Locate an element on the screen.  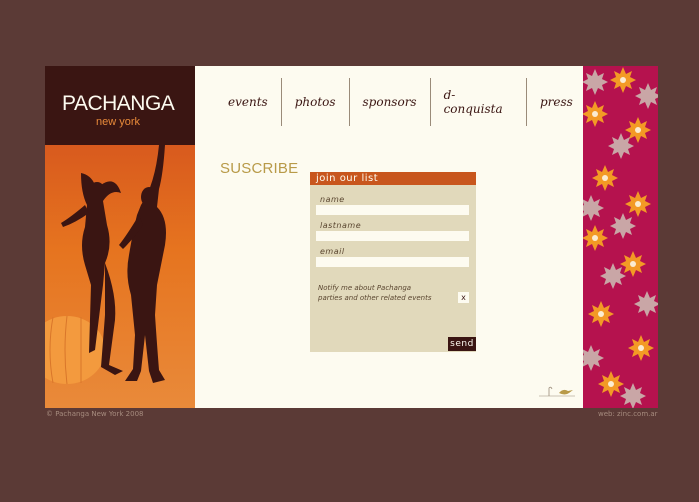
nav-press: press is located at coordinates (556, 102).